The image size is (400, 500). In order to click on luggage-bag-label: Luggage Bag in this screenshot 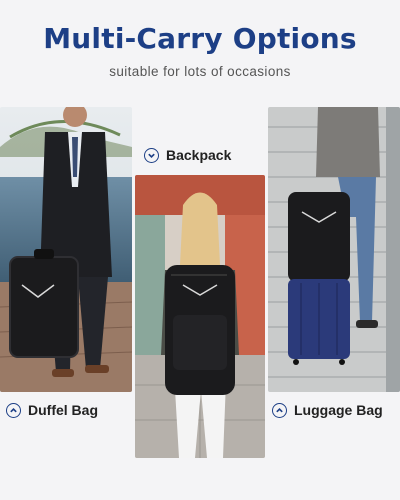, I will do `click(338, 410)`.